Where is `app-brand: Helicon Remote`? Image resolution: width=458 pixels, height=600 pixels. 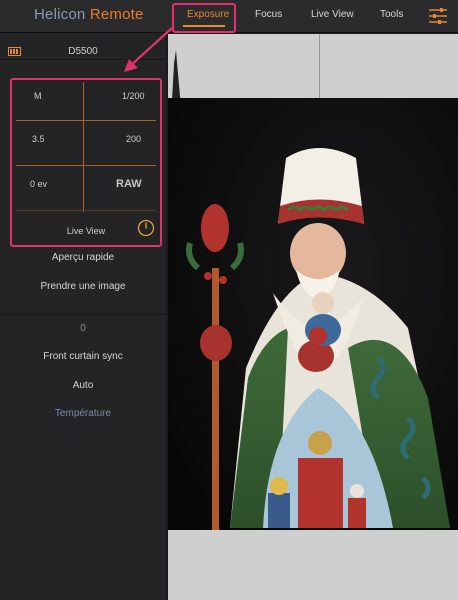 app-brand: Helicon Remote is located at coordinates (89, 14).